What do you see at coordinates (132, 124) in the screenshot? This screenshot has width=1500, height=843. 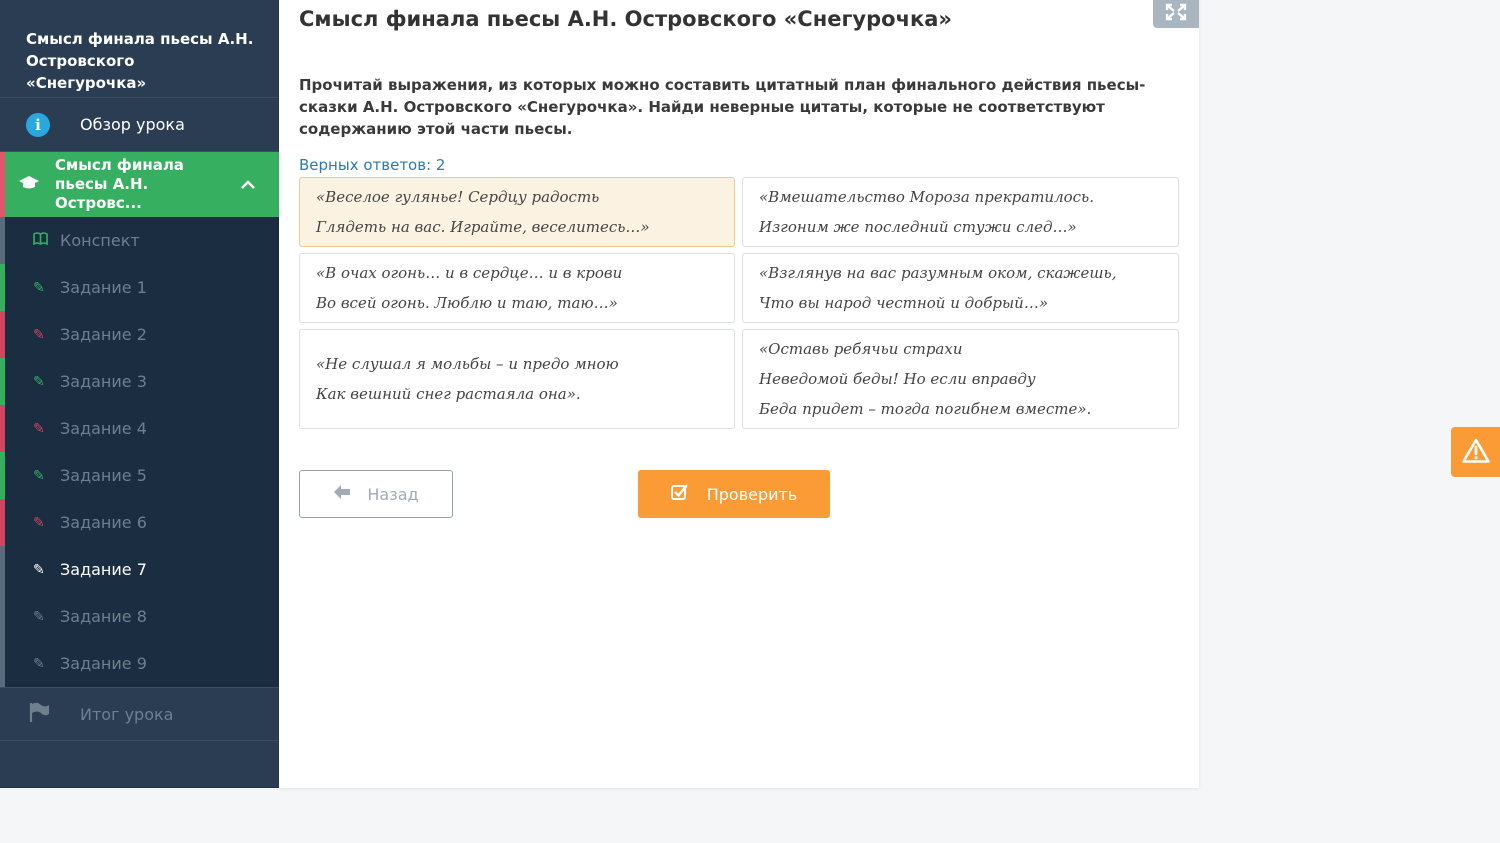 I see `sidebar-item-label: Обзор урока` at bounding box center [132, 124].